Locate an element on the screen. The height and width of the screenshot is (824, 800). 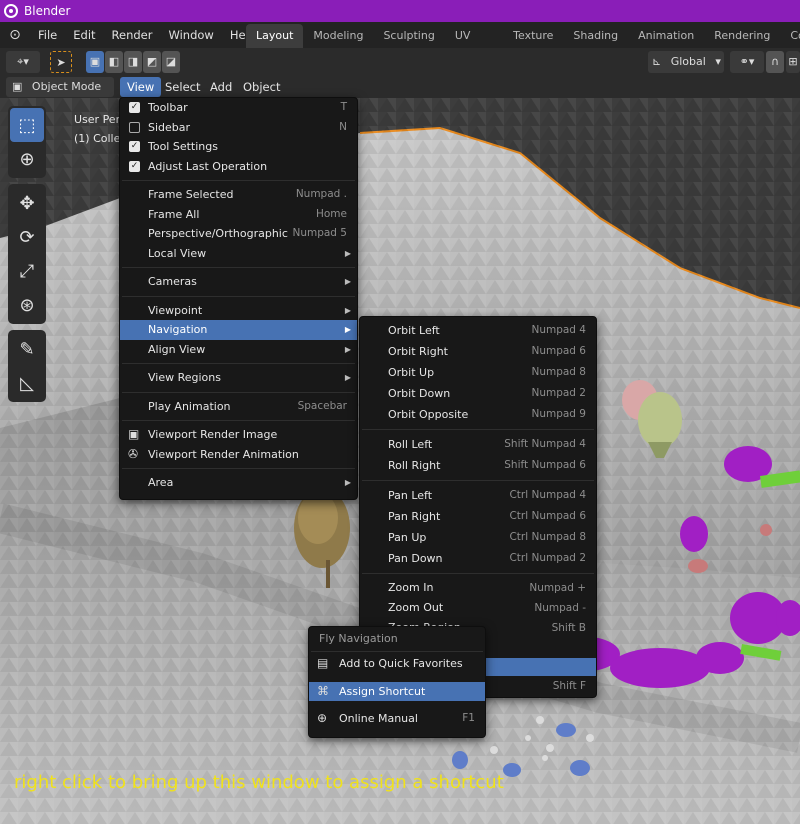
snap-options-button: ⊞ is located at coordinates (793, 62).